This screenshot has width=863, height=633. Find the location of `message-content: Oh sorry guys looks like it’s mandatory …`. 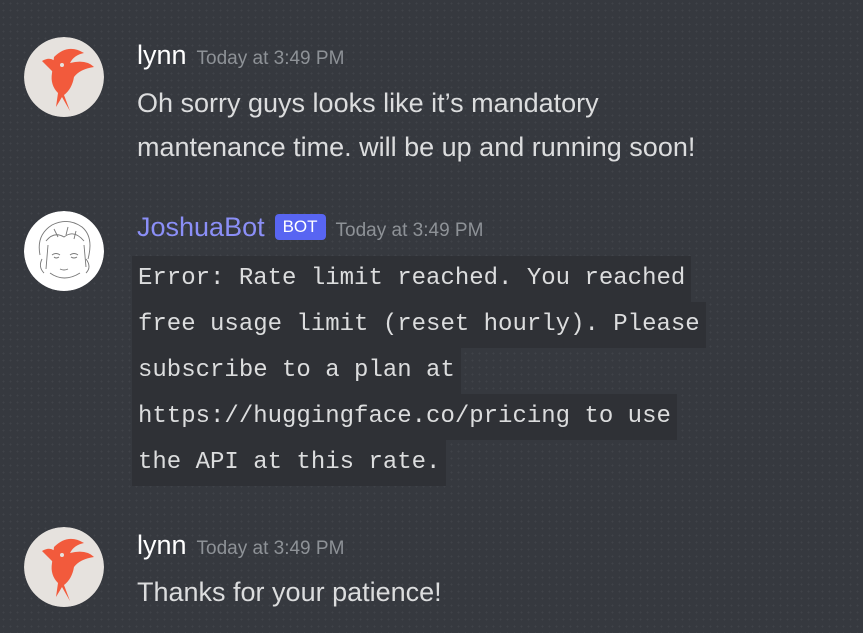

message-content: Oh sorry guys looks like it’s mandatory … is located at coordinates (416, 125).